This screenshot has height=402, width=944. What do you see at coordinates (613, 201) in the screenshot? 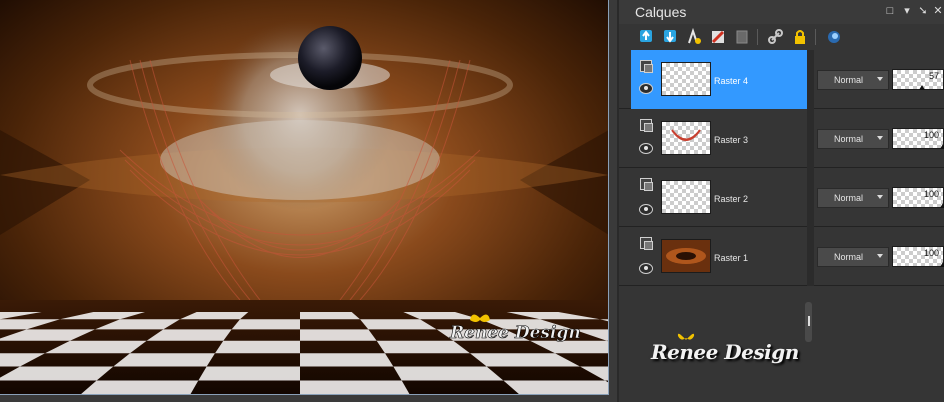
I see `canvas-vertical-gutter` at bounding box center [613, 201].